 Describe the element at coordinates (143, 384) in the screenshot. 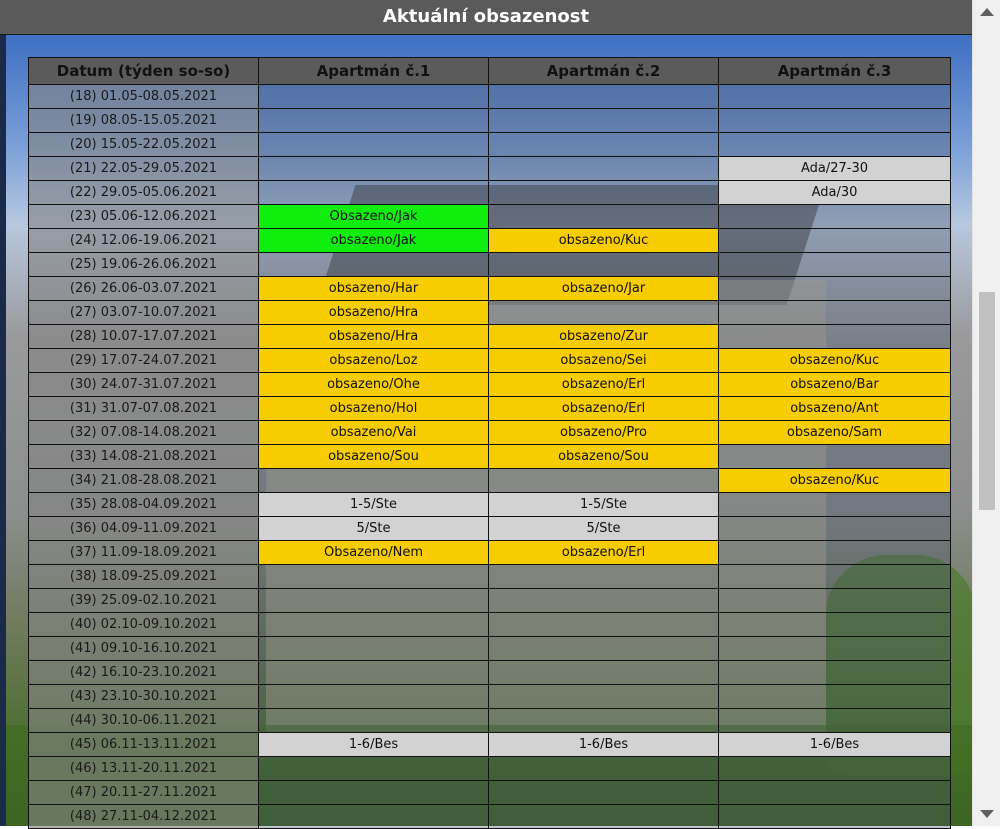

I see `week-date-cell: (30) 24.07-31.07.2021` at that location.